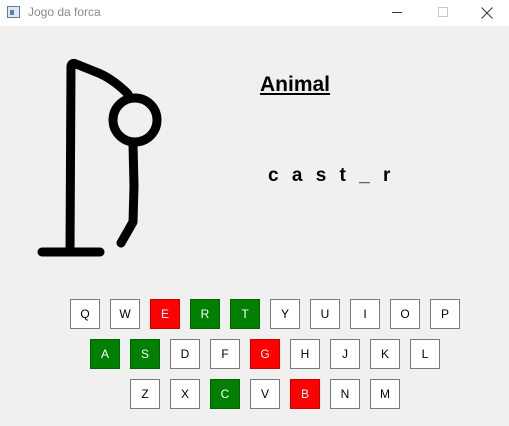  Describe the element at coordinates (125, 314) in the screenshot. I see `key-w: W` at that location.